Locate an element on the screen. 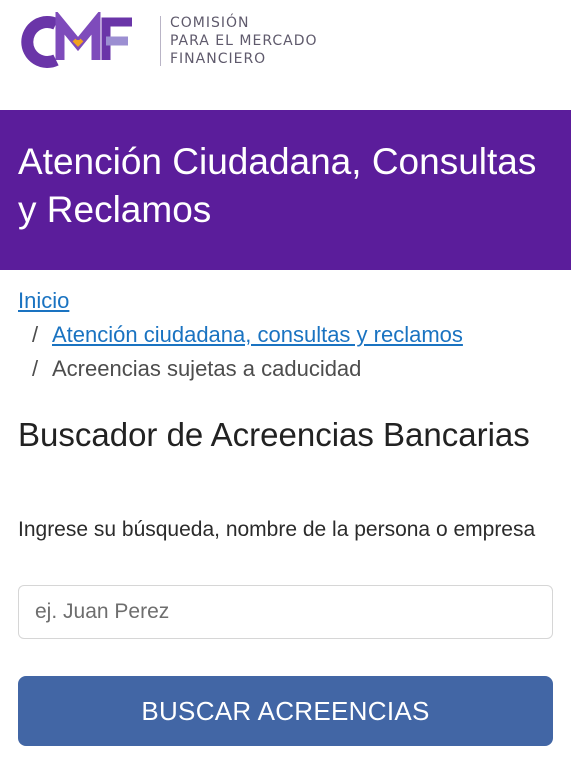 The width and height of the screenshot is (571, 768). breadcrumb-current-label: Acreencias sujetas a caducidad is located at coordinates (207, 368).